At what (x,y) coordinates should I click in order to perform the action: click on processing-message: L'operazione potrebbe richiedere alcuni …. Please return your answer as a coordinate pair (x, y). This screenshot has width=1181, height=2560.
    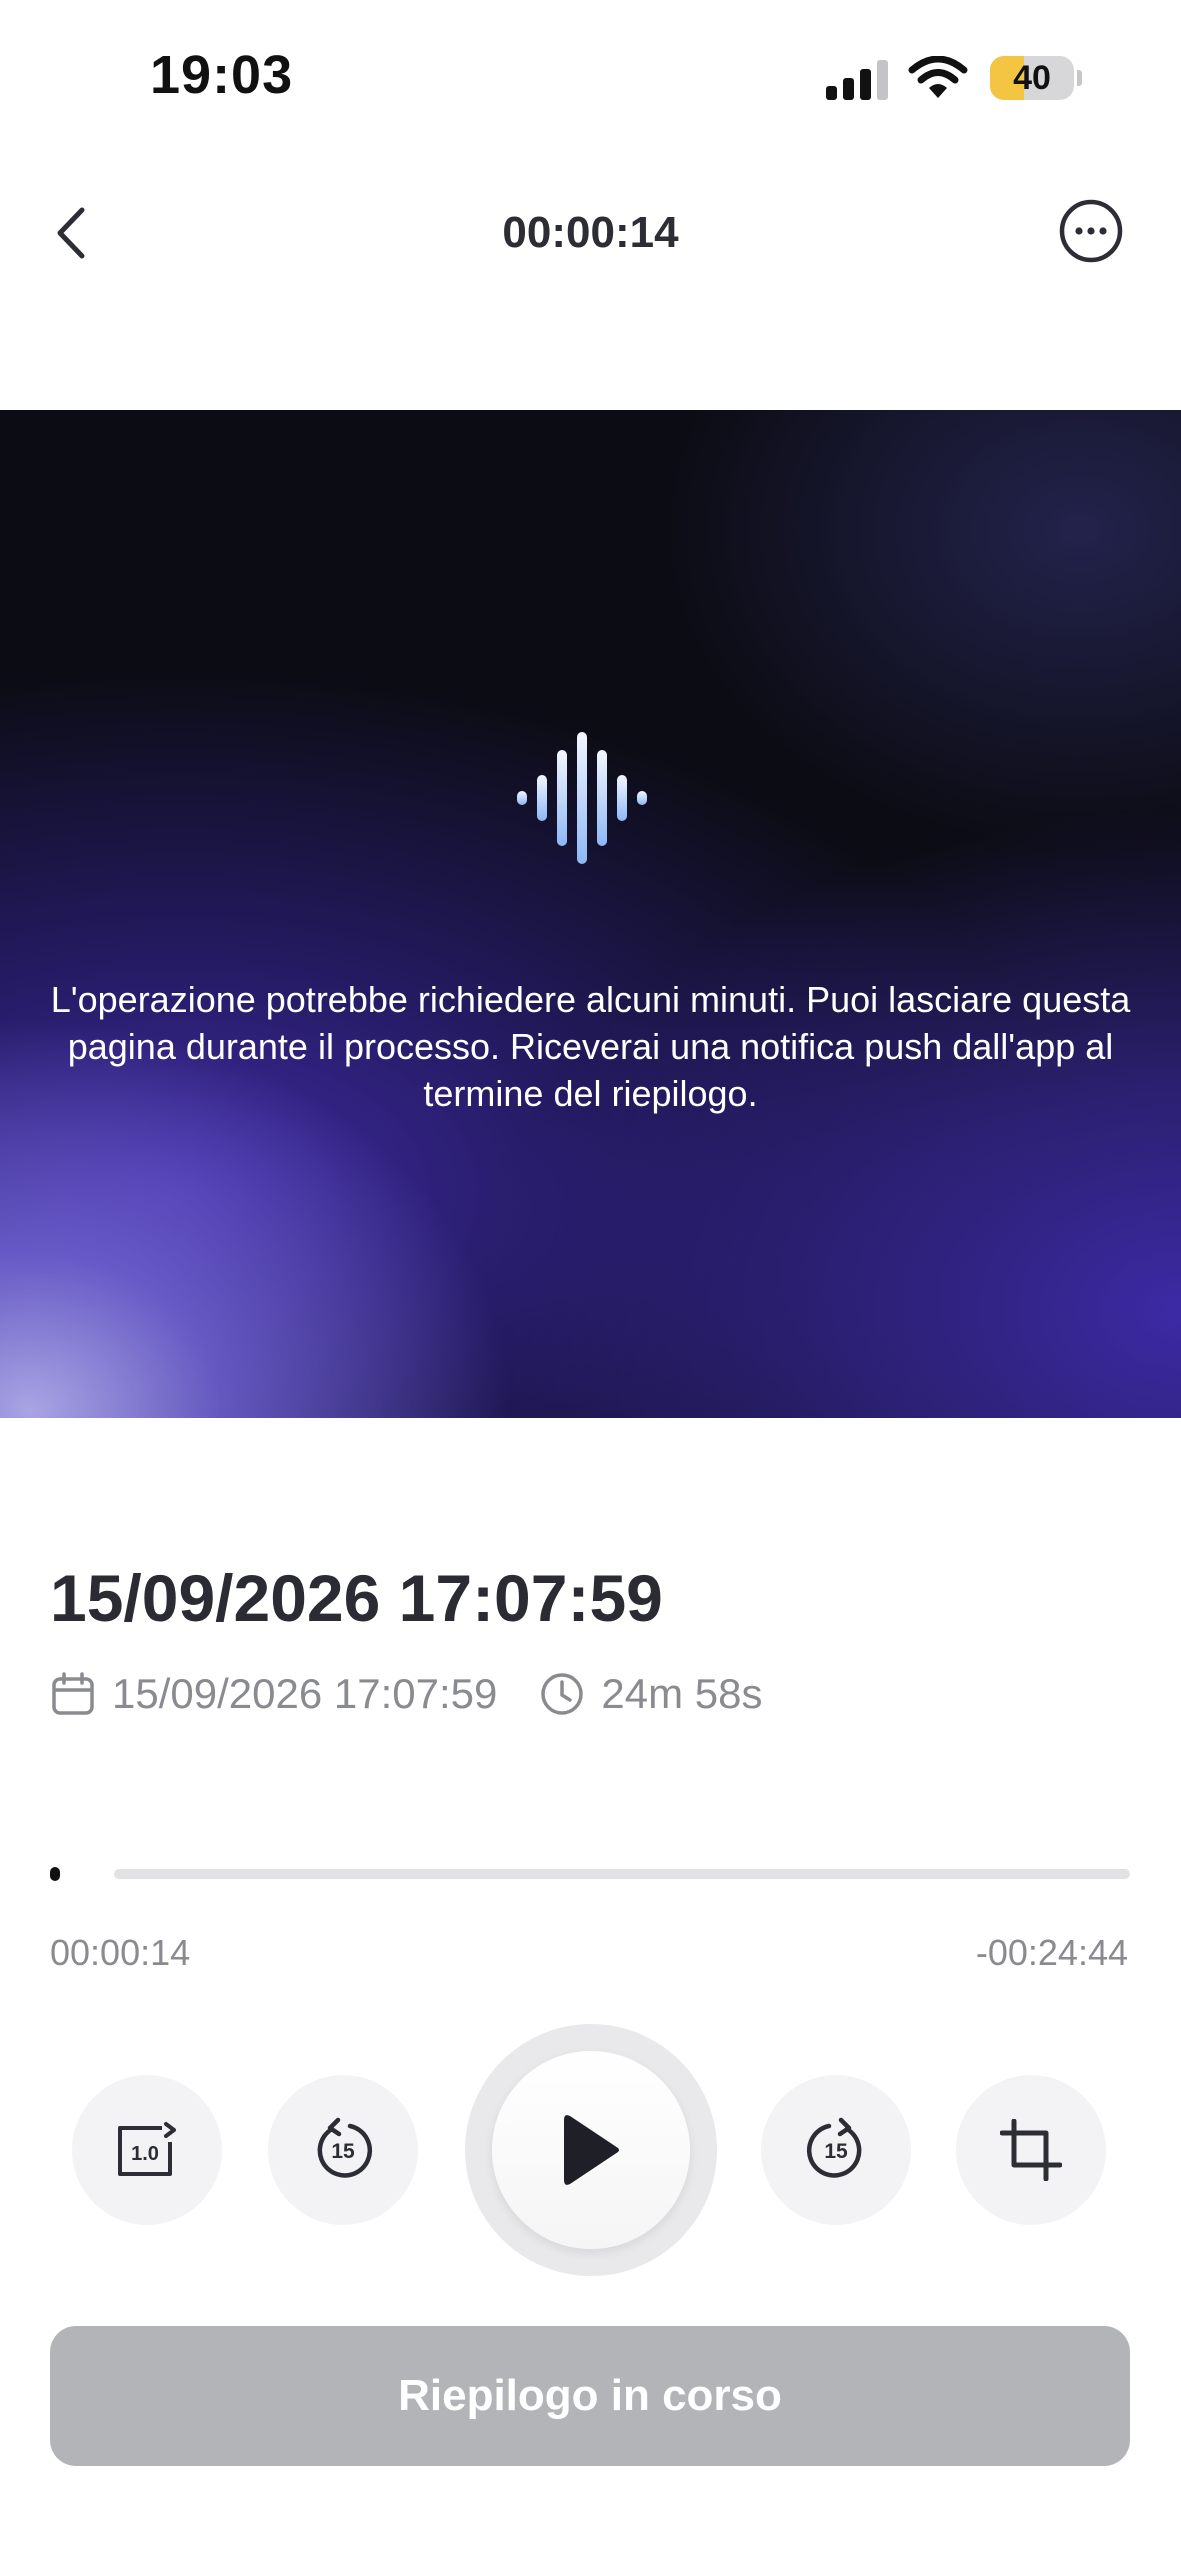
    Looking at the image, I should click on (590, 1046).